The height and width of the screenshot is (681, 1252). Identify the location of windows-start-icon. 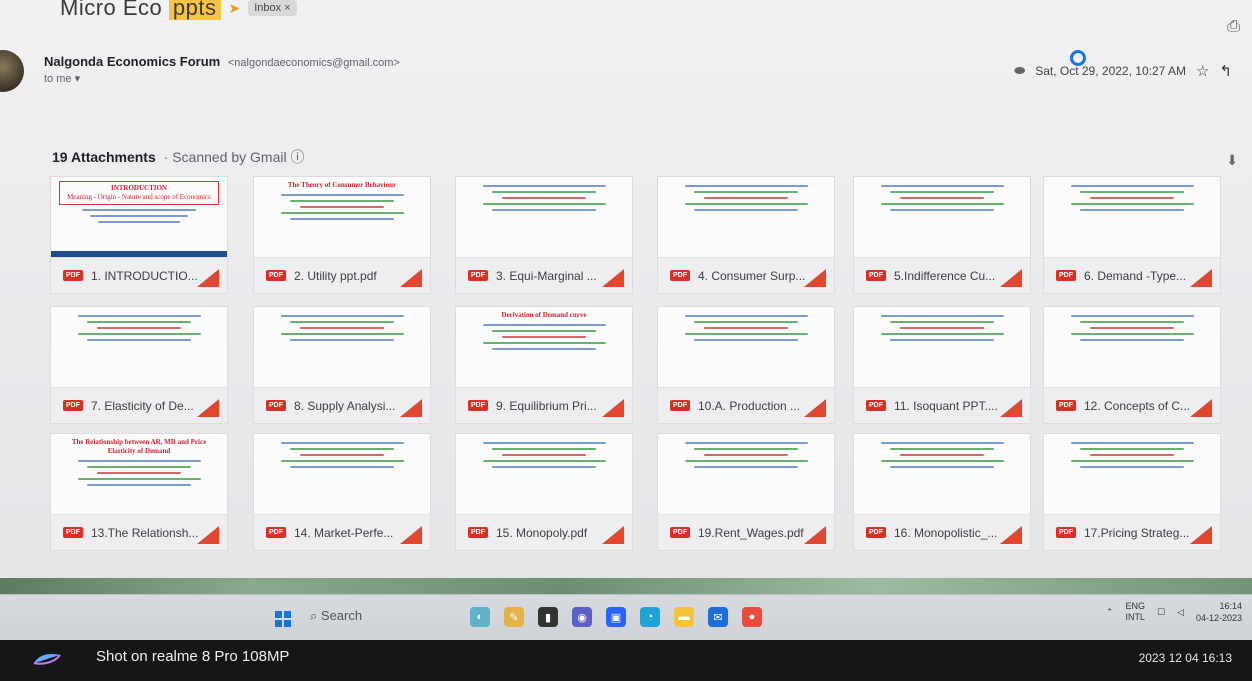
(283, 619).